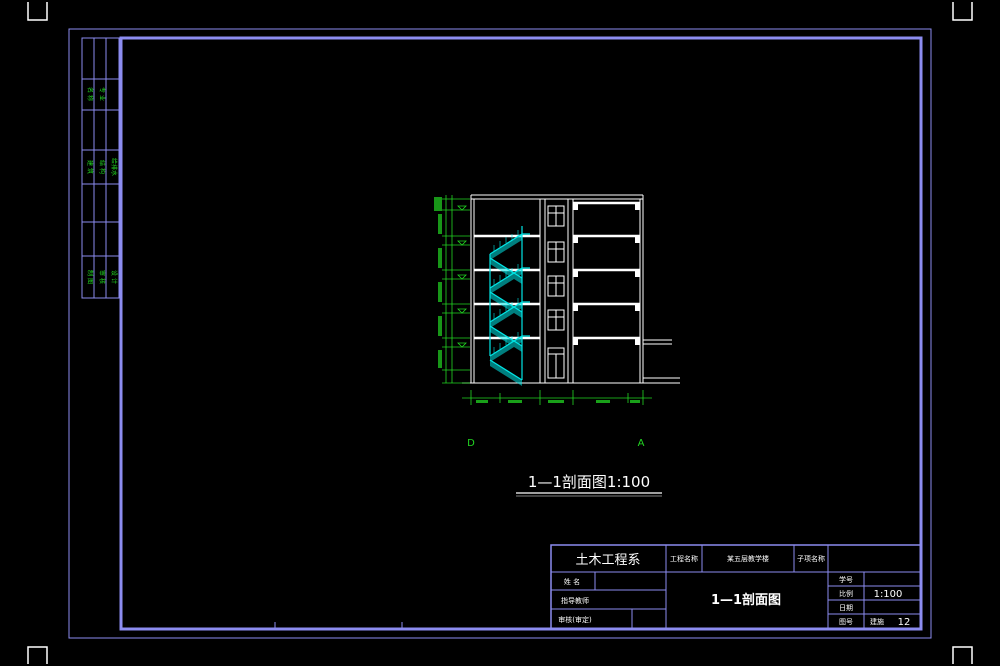  What do you see at coordinates (575, 600) in the screenshot?
I see `advisor-label: 指导教师` at bounding box center [575, 600].